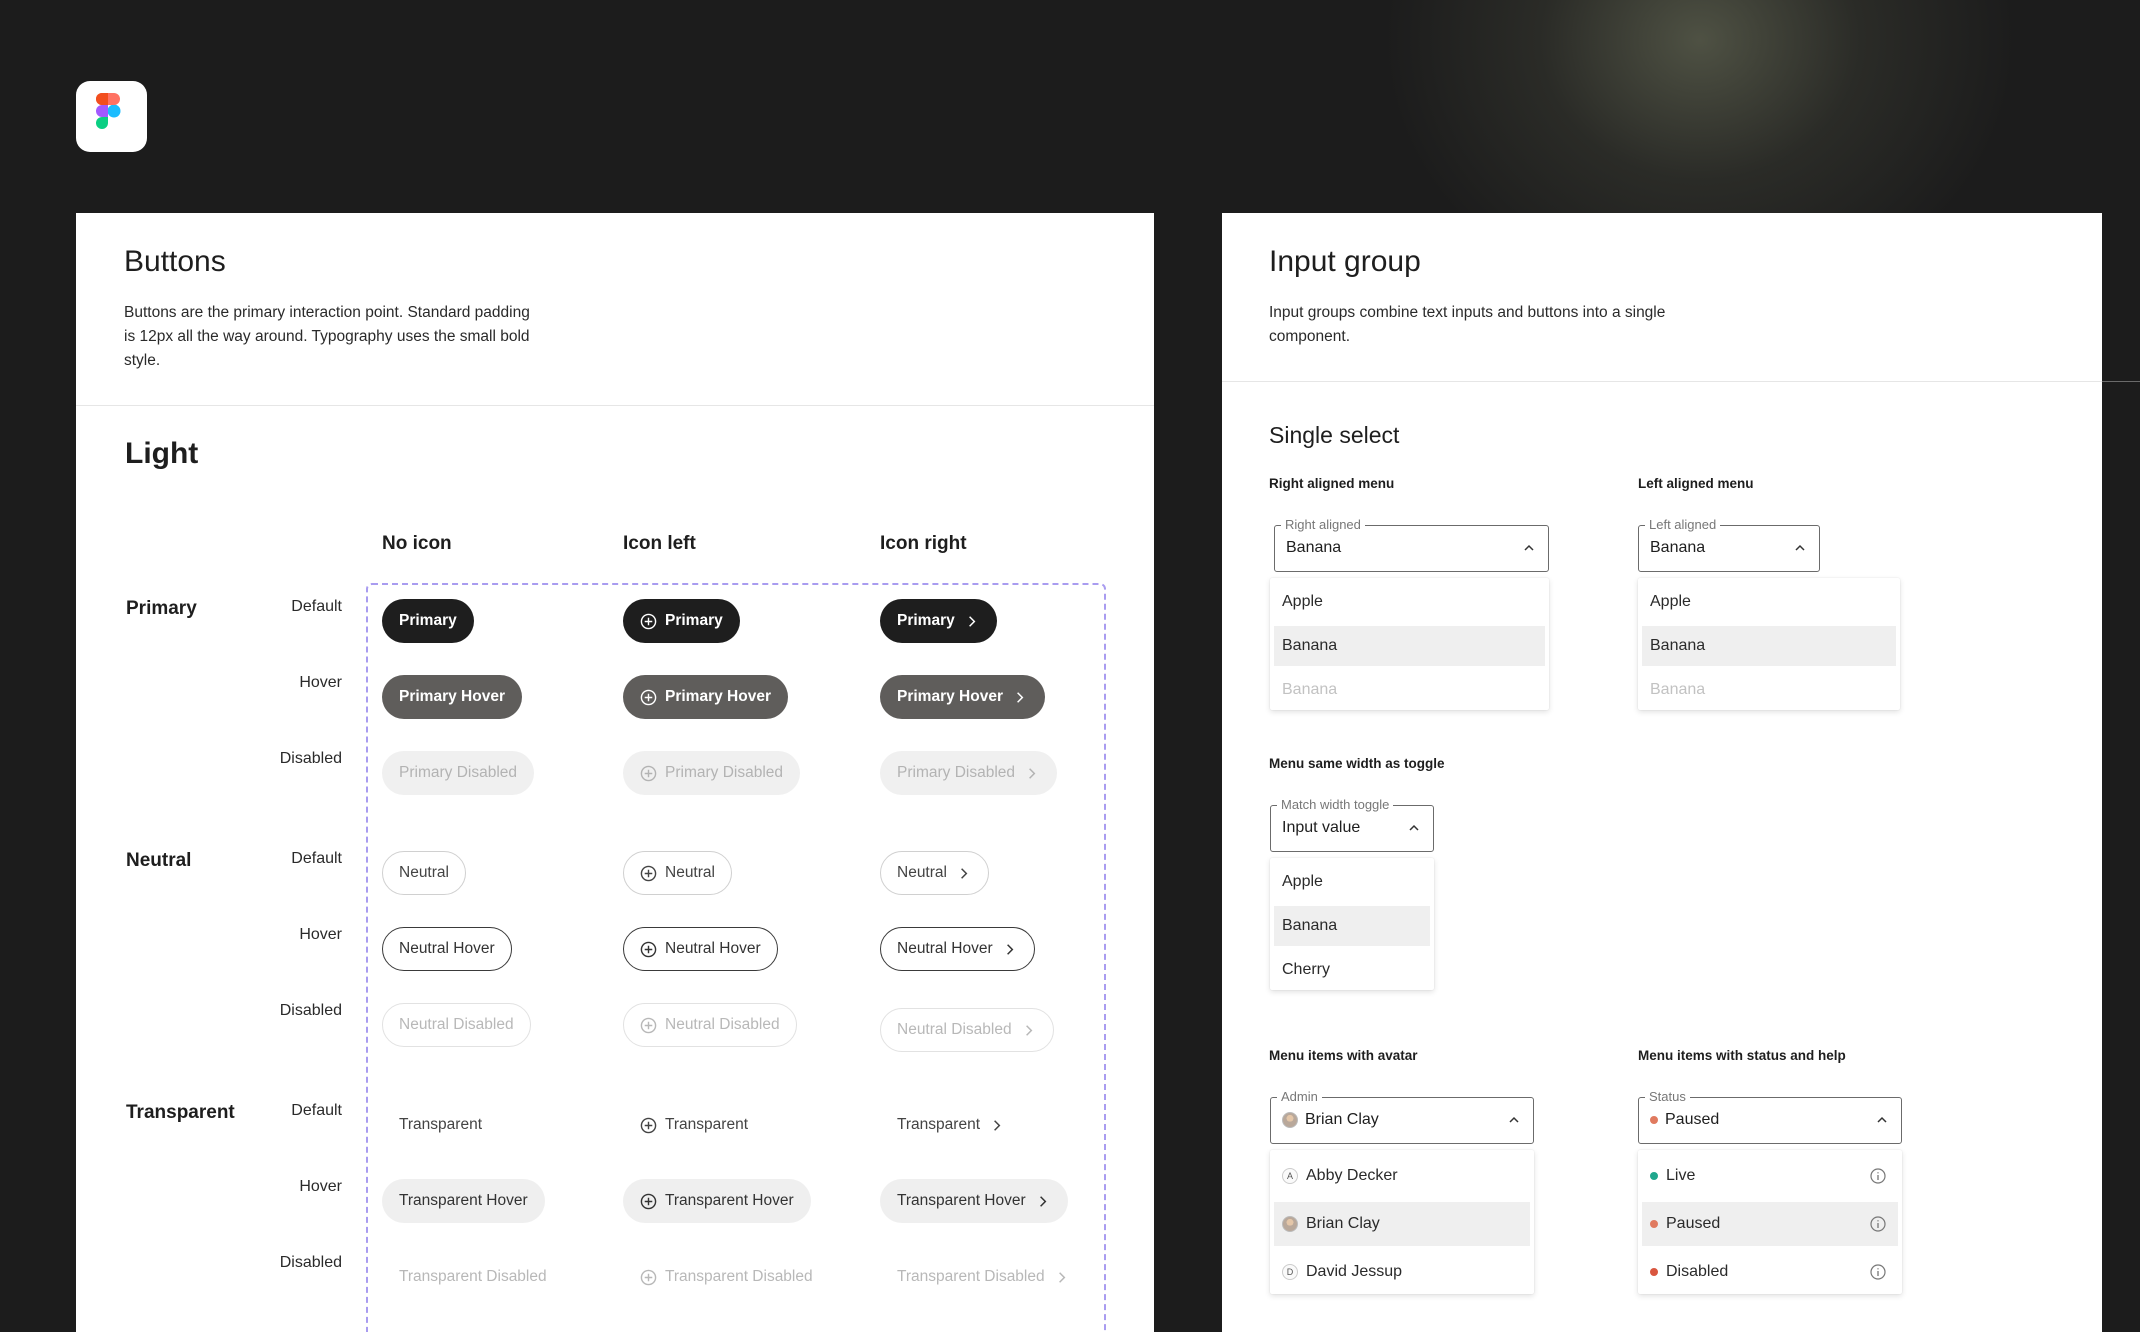 This screenshot has height=1332, width=2140. Describe the element at coordinates (1330, 1120) in the screenshot. I see `select-value: Brian Clay` at that location.